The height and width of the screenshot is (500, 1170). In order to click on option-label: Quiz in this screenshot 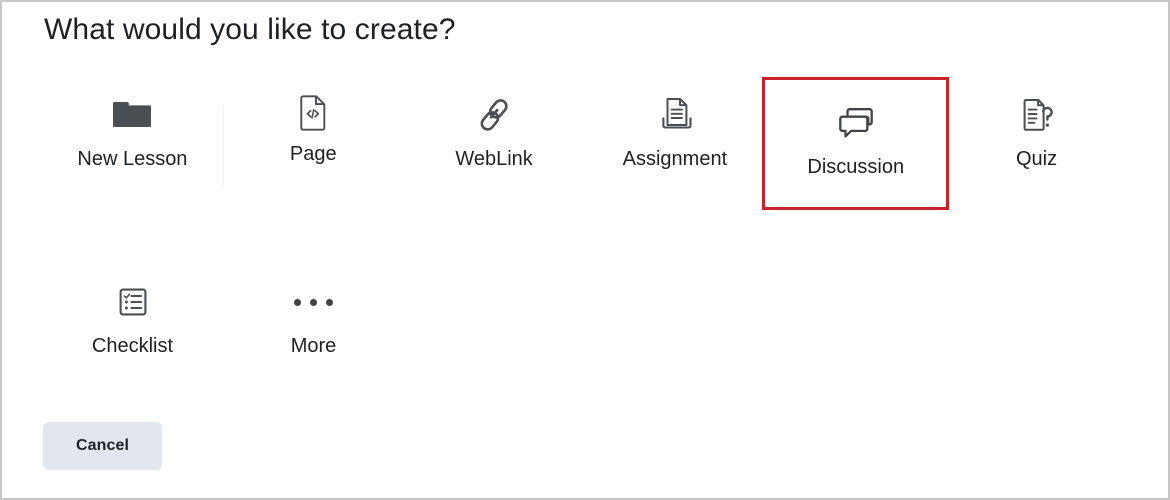, I will do `click(1036, 159)`.